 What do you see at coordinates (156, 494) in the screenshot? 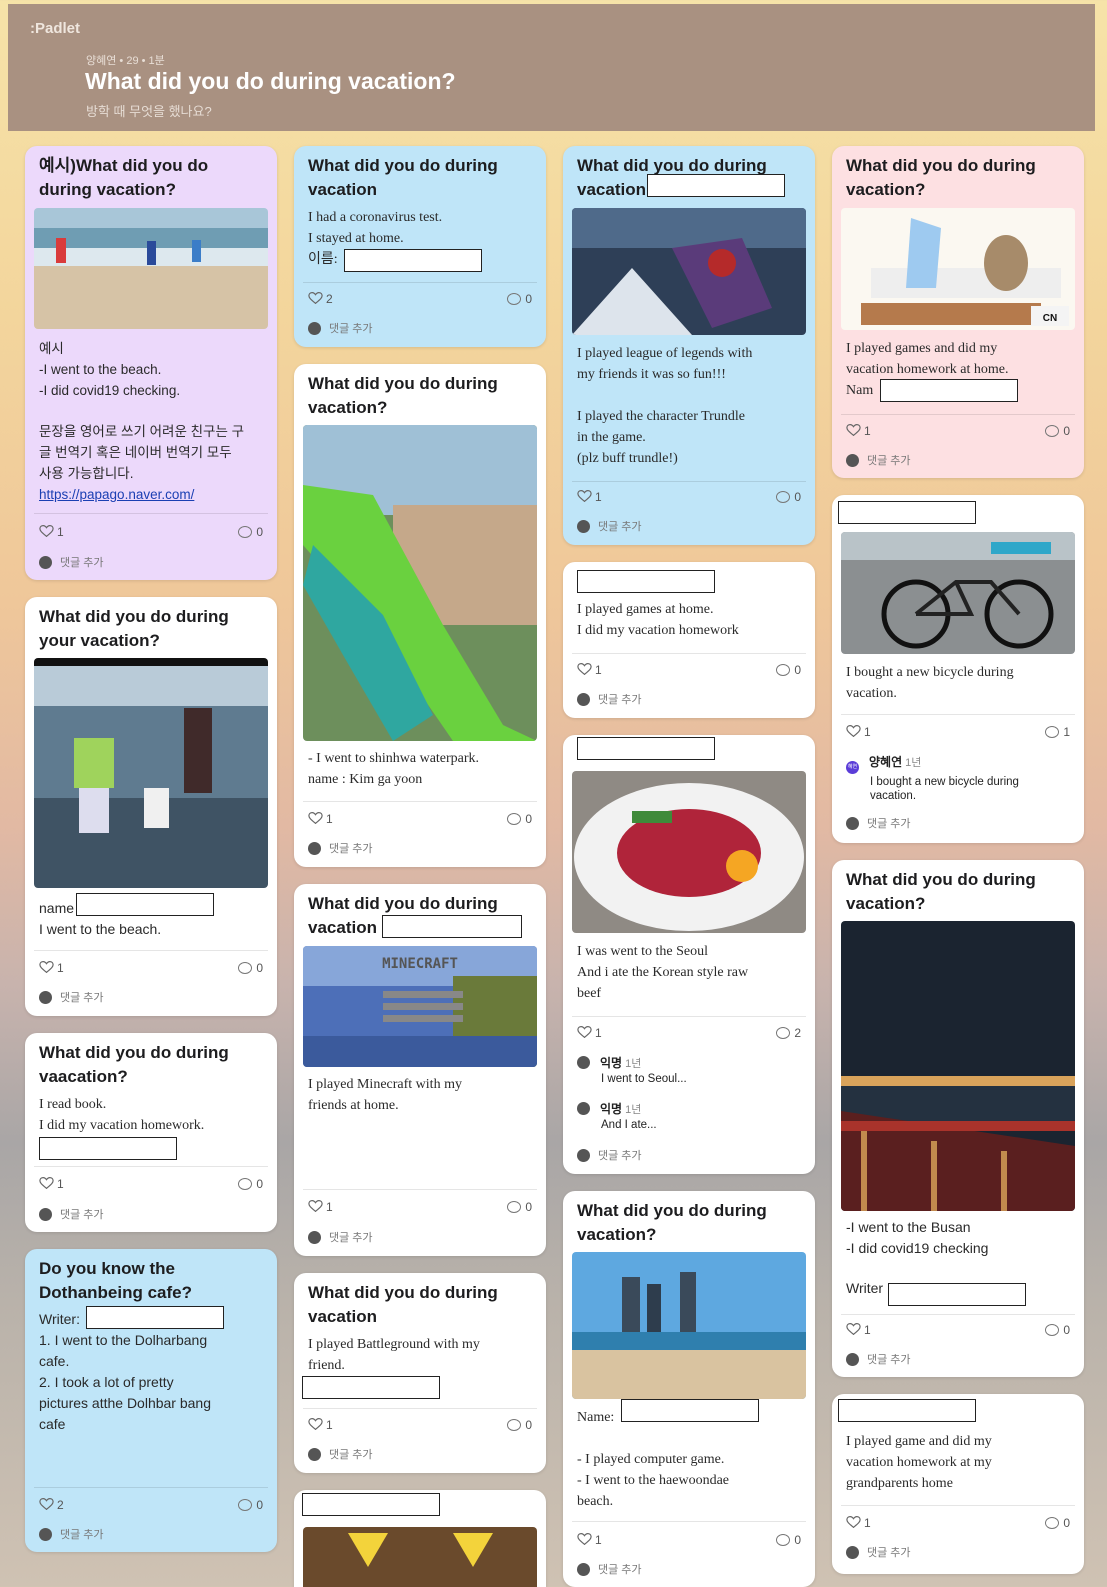
I see `papago-link: https://papago.naver.com/` at bounding box center [156, 494].